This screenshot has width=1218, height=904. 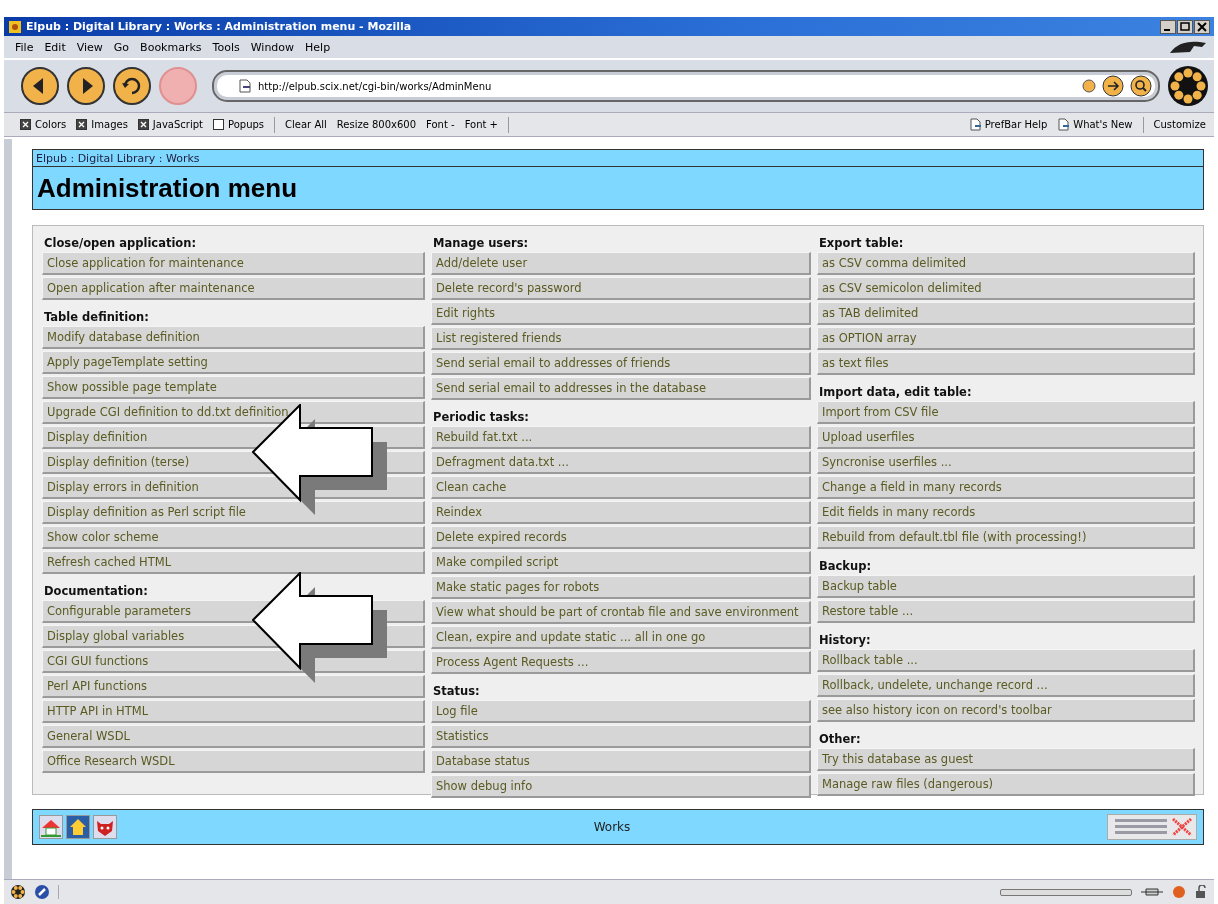 What do you see at coordinates (481, 124) in the screenshot?
I see `toolbar-button: Font +` at bounding box center [481, 124].